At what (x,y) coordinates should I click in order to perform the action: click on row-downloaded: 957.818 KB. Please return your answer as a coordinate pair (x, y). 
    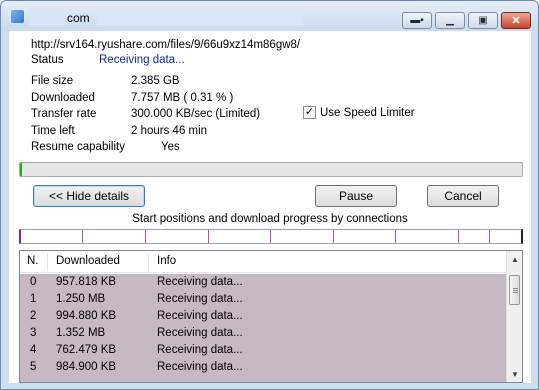
    Looking at the image, I should click on (86, 282).